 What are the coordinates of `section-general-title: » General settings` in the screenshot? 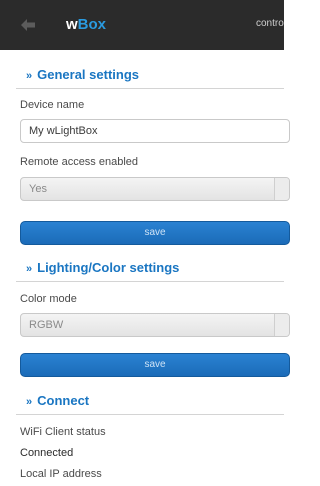 It's located at (82, 74).